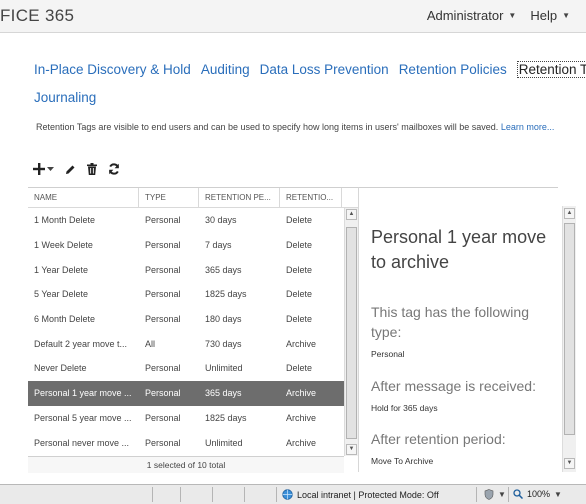 Image resolution: width=586 pixels, height=504 pixels. Describe the element at coordinates (186, 269) in the screenshot. I see `table-row: 1 Year Delete Personal 365 days Delete` at that location.